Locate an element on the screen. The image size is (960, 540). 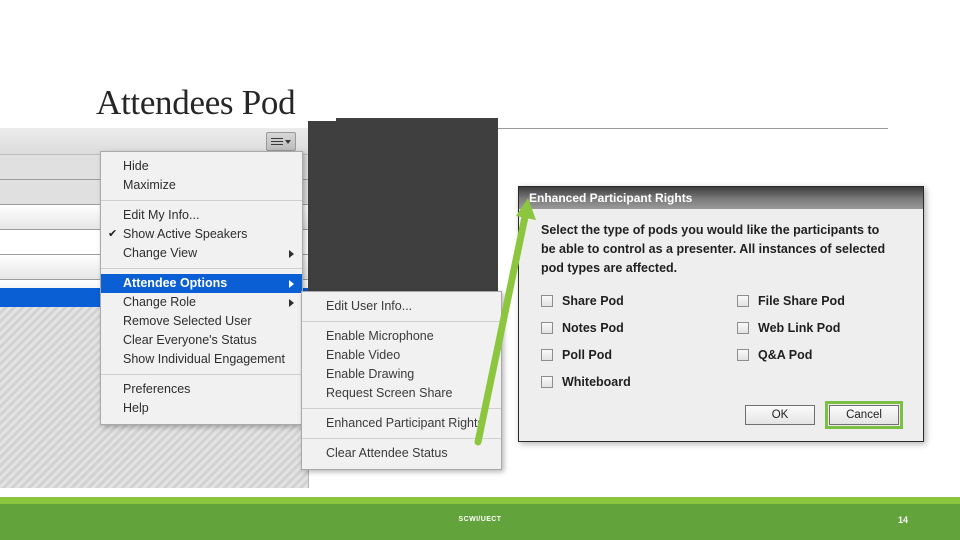
menu-item-label: Clear Attendee Status is located at coordinates (387, 453).